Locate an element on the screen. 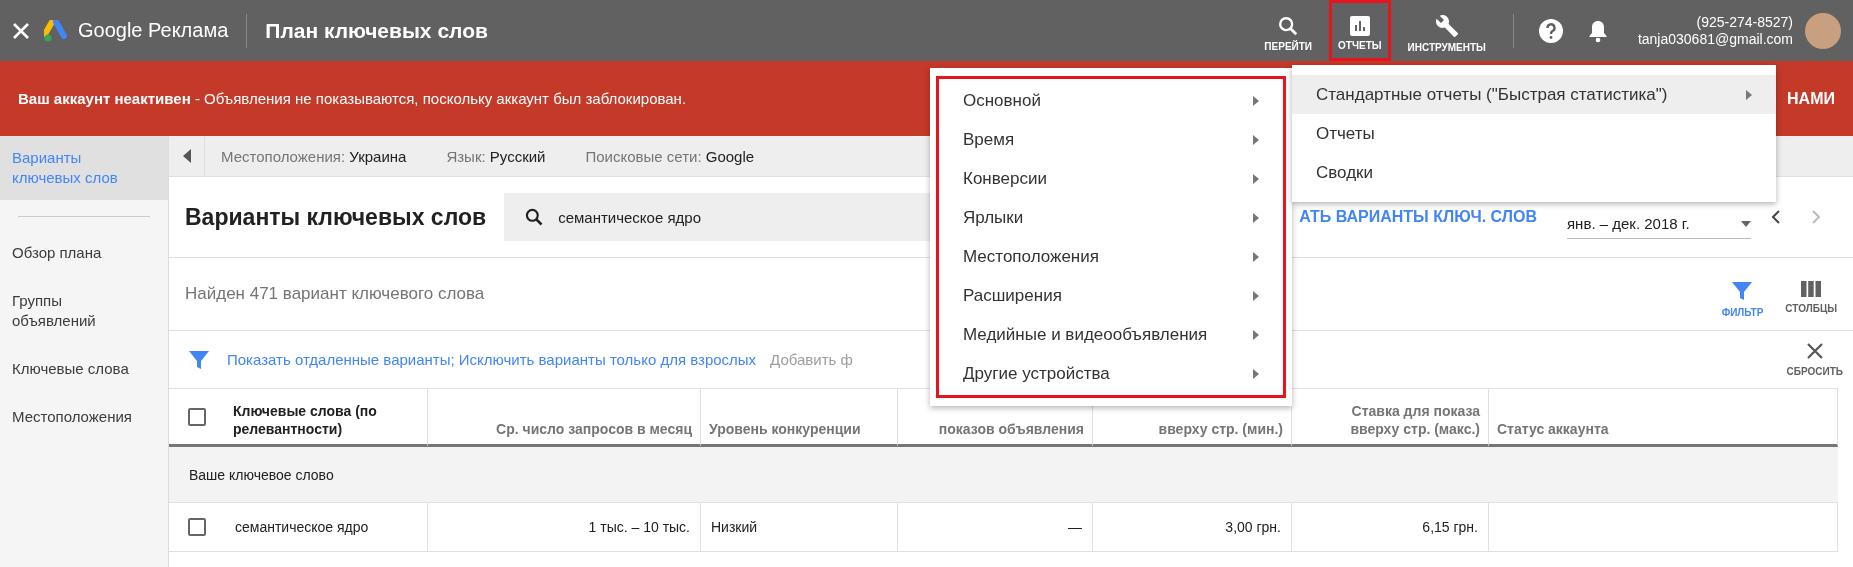 This screenshot has height=567, width=1853. page-title: План ключевых слов is located at coordinates (376, 30).